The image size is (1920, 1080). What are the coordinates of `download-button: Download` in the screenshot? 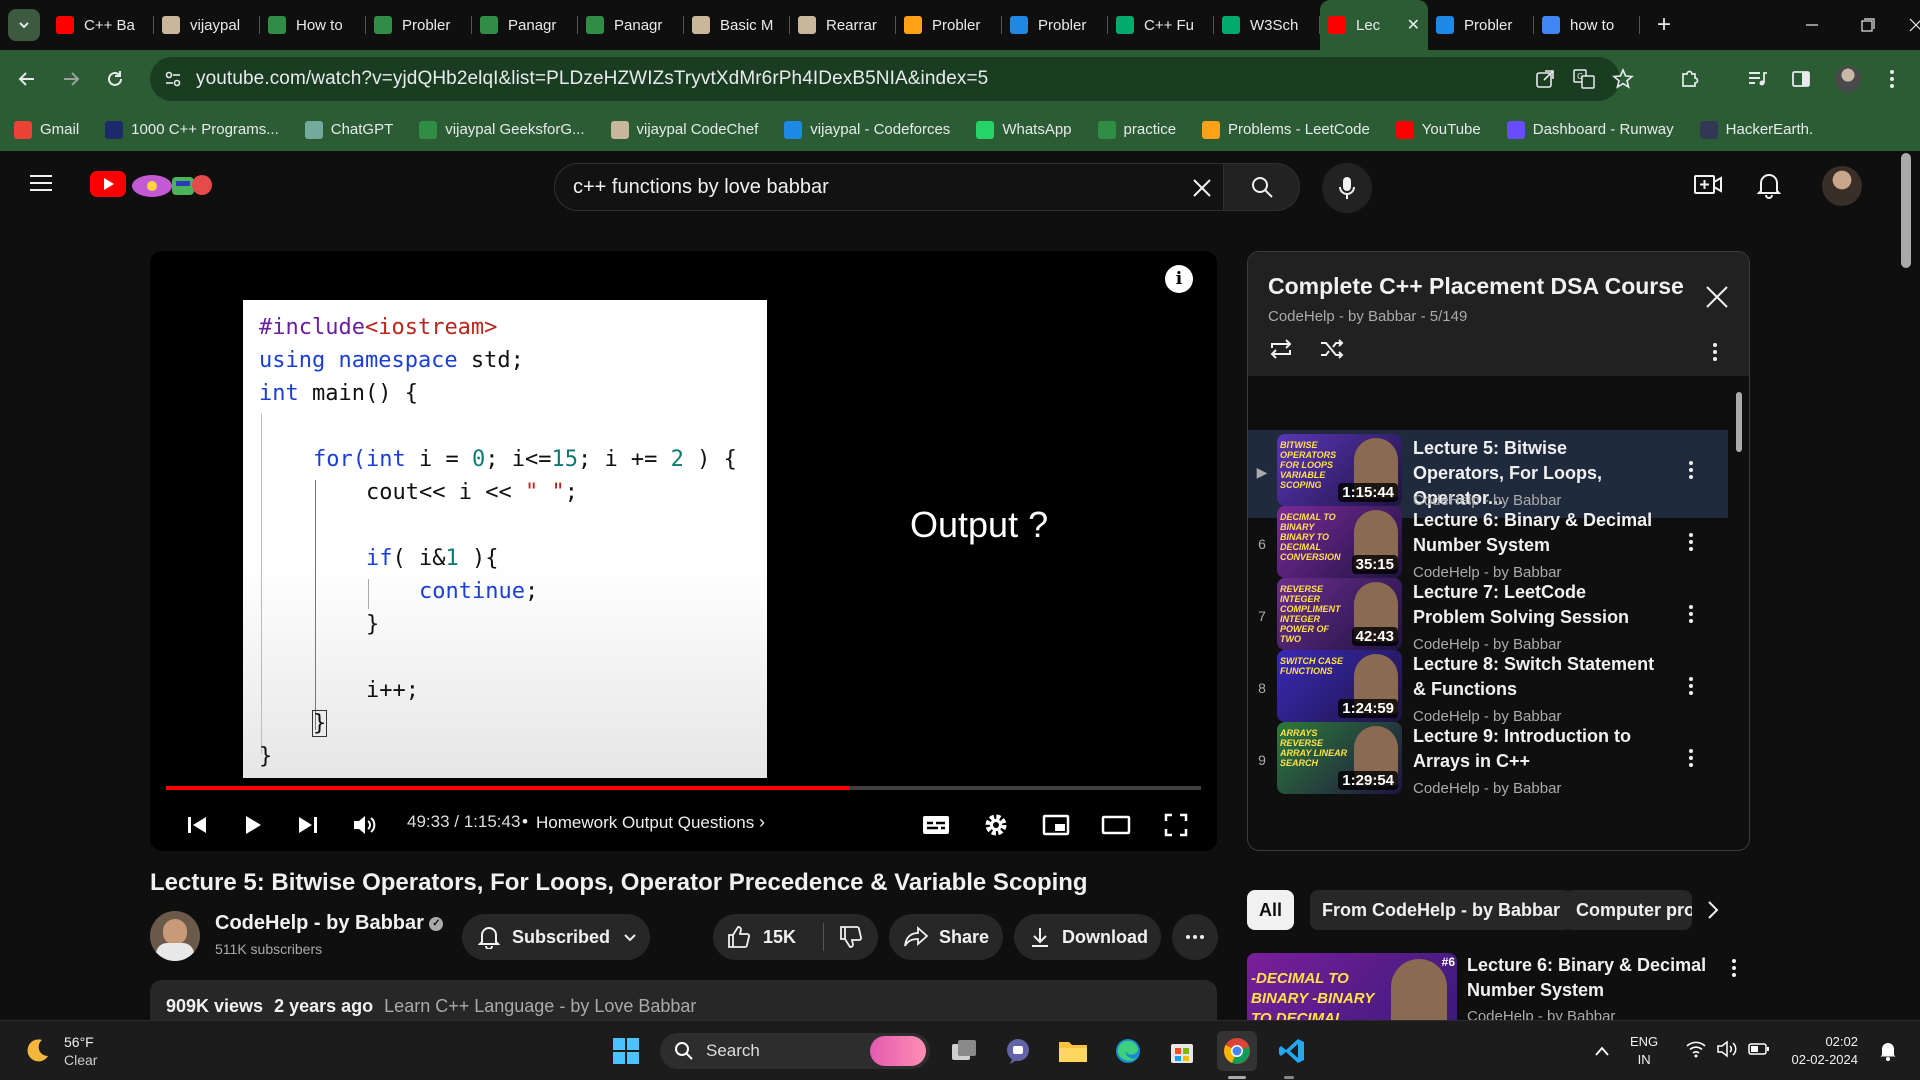 It's located at (1087, 937).